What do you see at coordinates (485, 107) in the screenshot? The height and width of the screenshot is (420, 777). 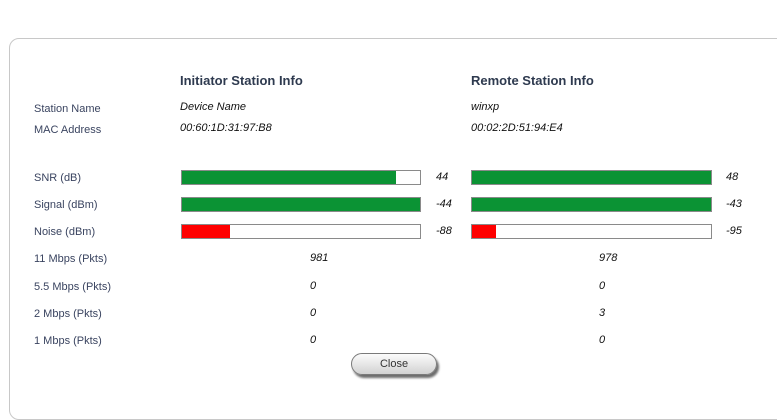 I see `remote-station-name: winxp` at bounding box center [485, 107].